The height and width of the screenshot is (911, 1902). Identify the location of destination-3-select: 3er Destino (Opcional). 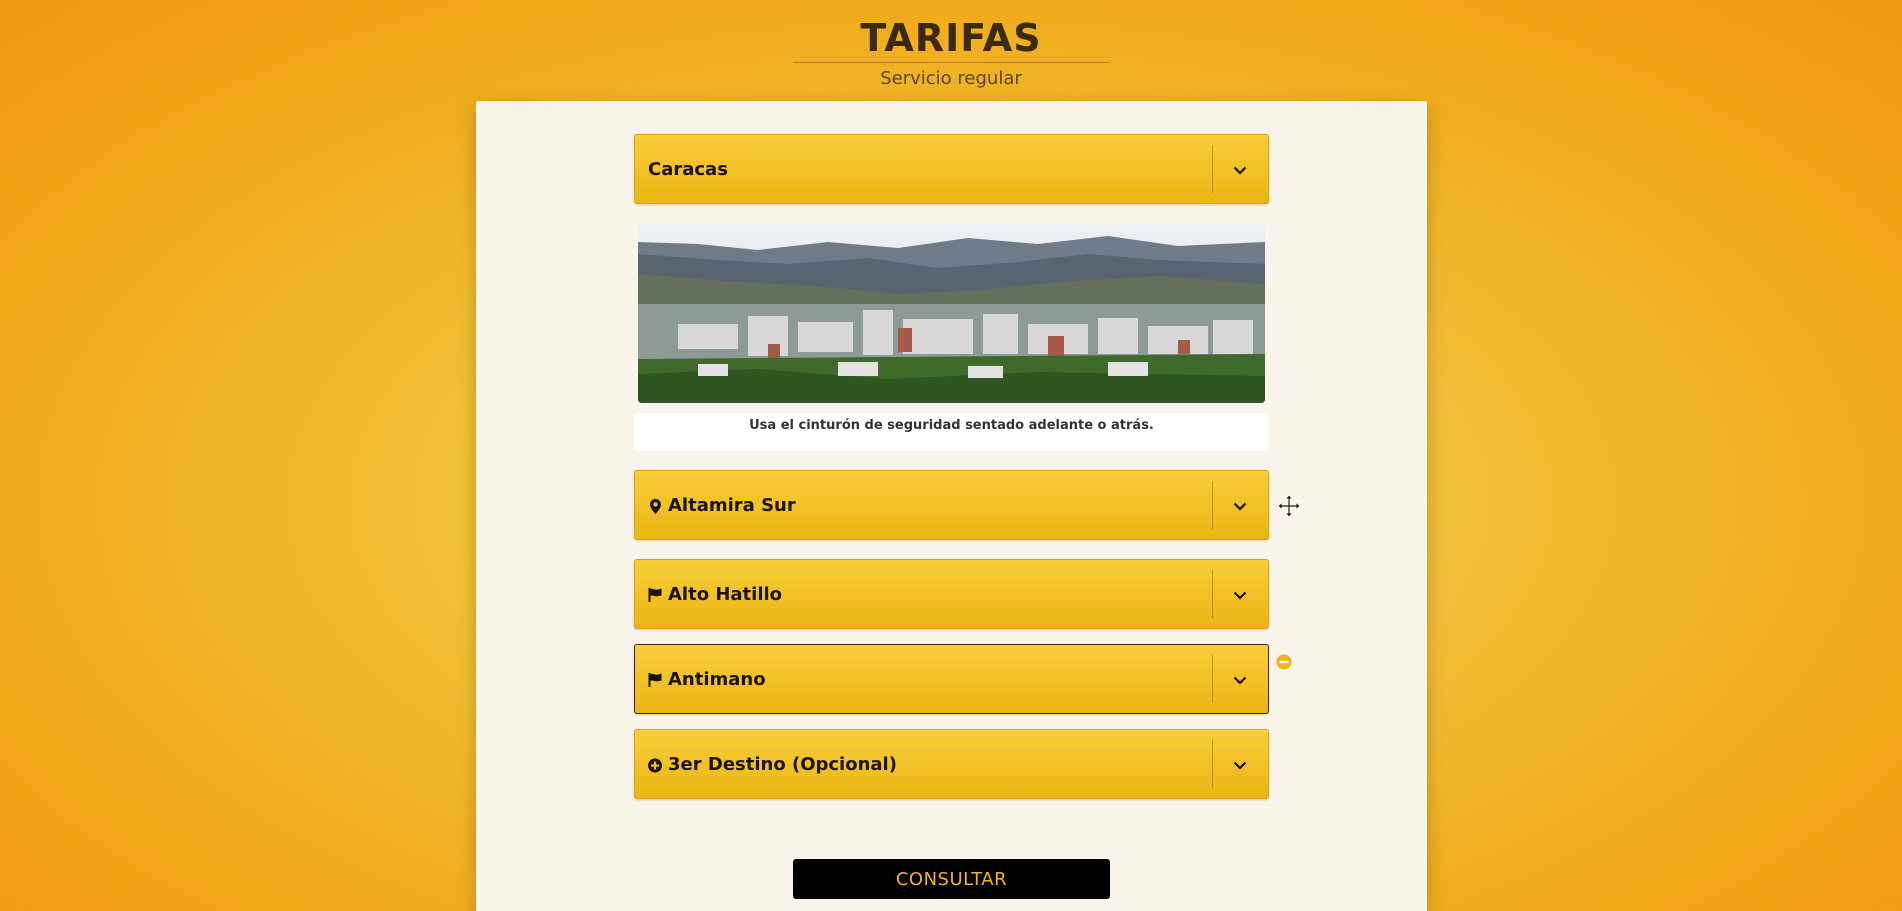
(951, 764).